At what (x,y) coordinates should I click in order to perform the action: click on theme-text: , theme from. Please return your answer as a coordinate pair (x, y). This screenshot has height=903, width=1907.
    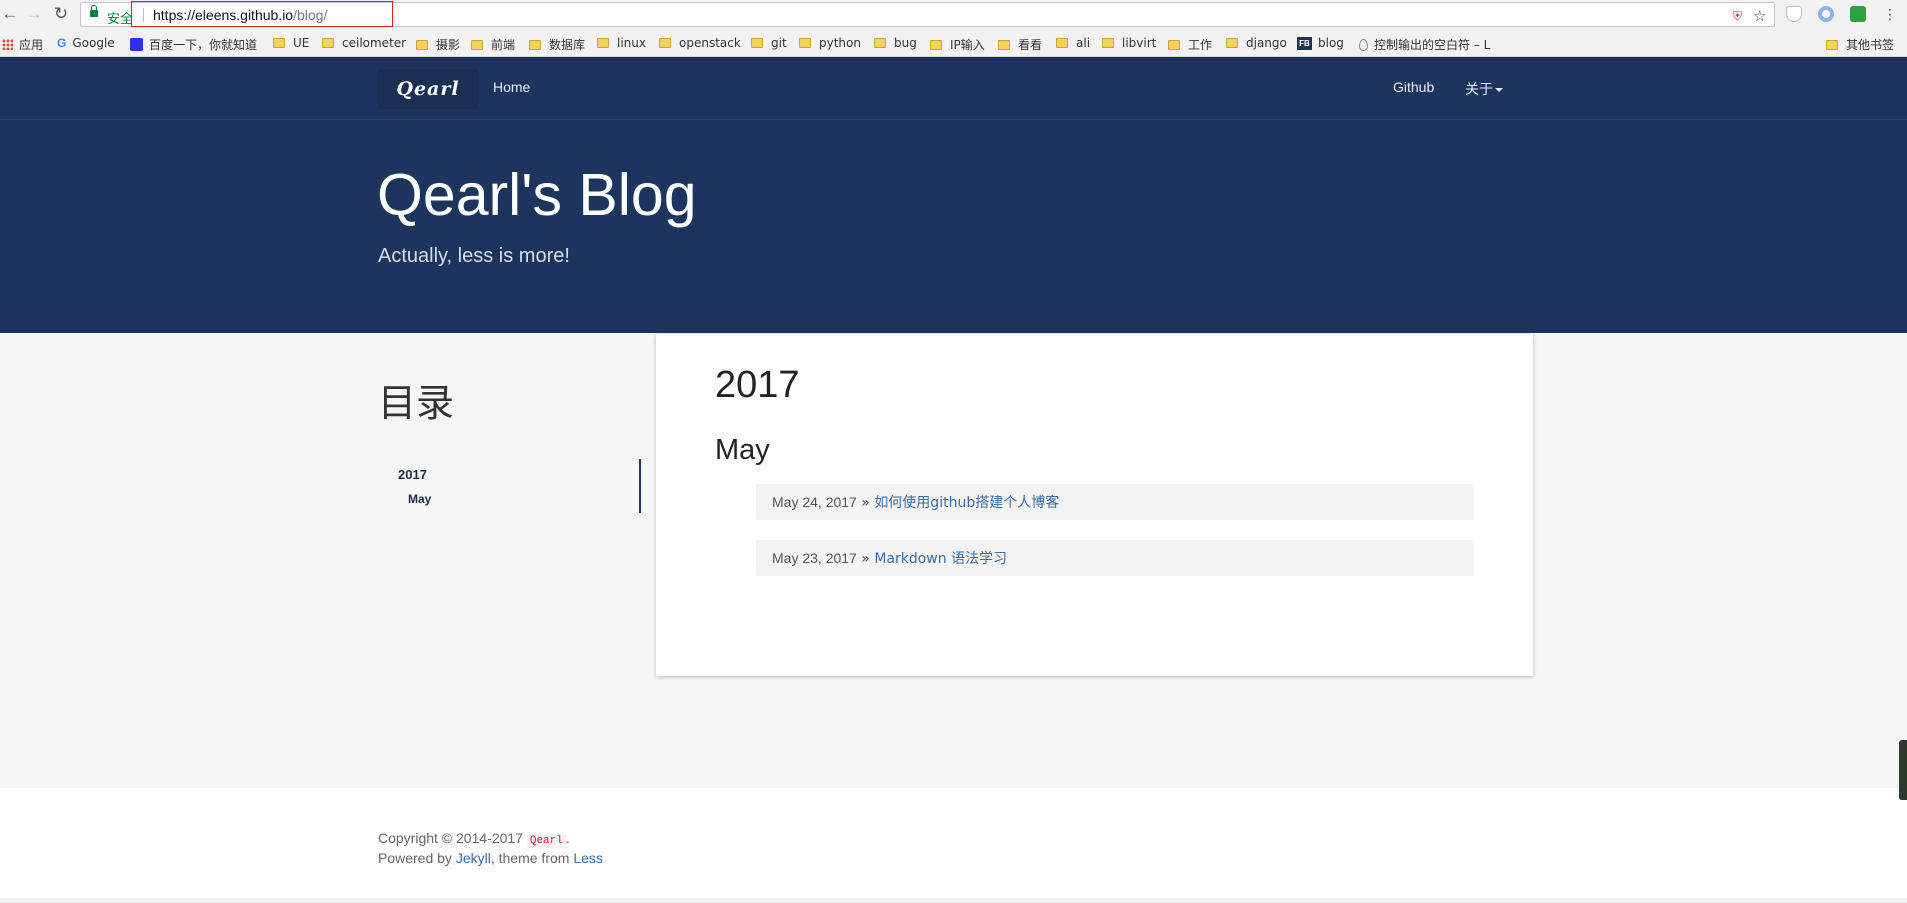
    Looking at the image, I should click on (532, 858).